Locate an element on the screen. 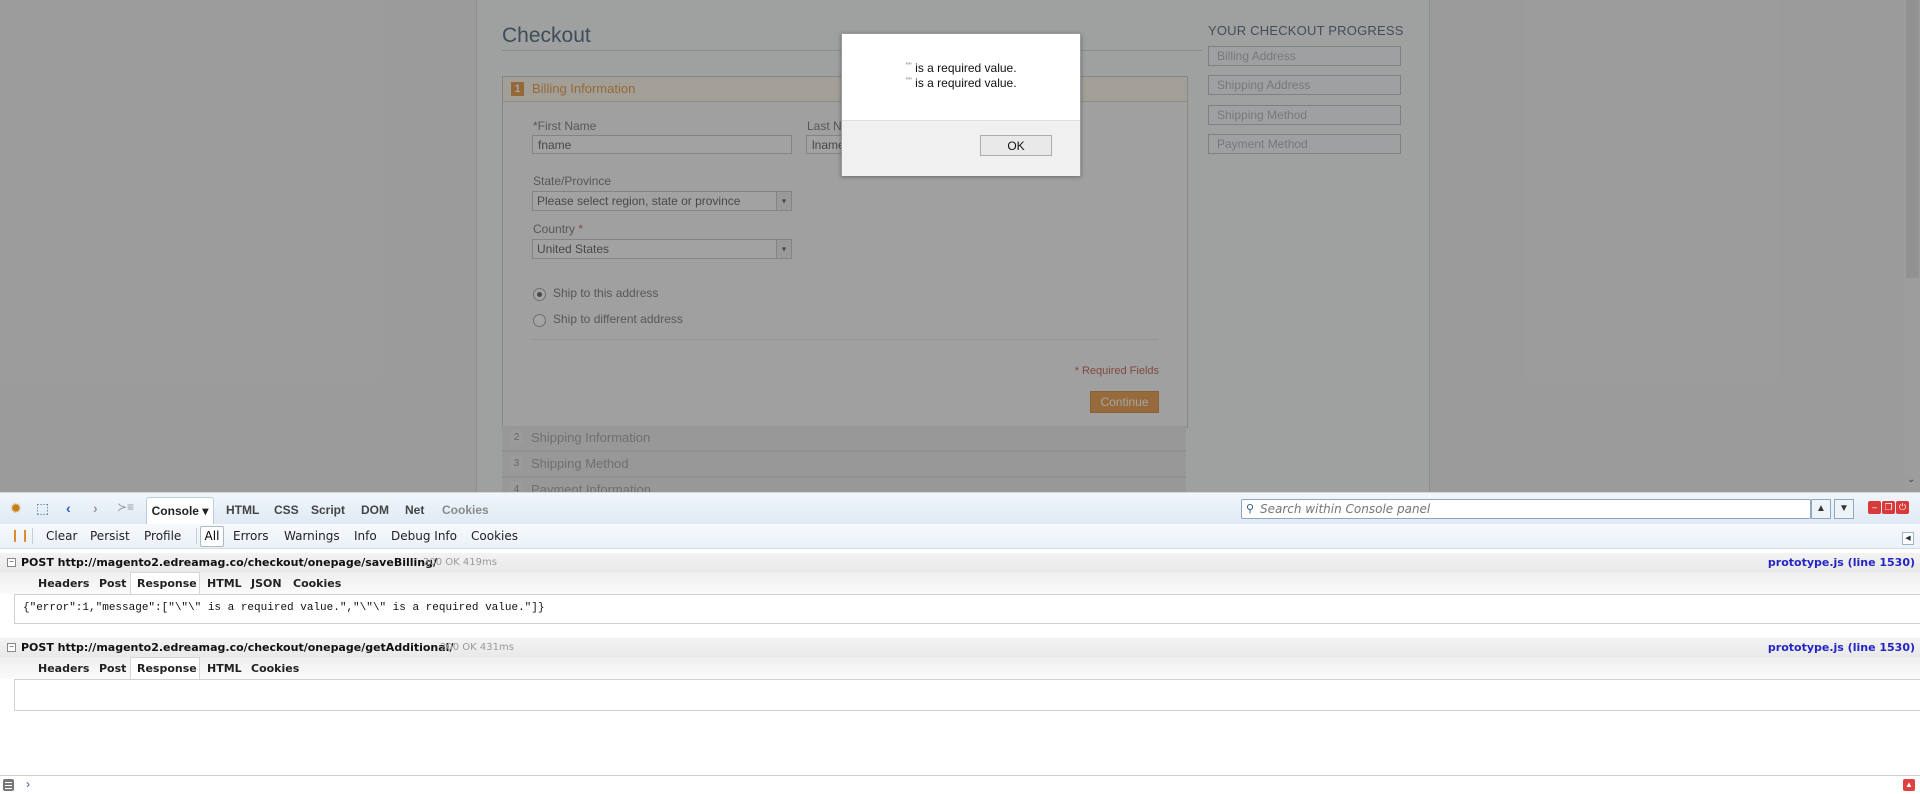 The image size is (1920, 794). minimize-icon: – is located at coordinates (1874, 507).